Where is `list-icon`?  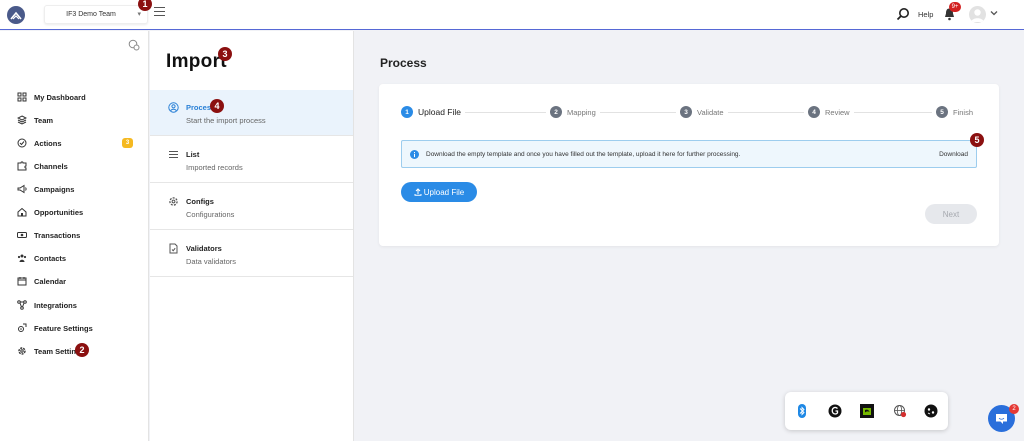 list-icon is located at coordinates (173, 154).